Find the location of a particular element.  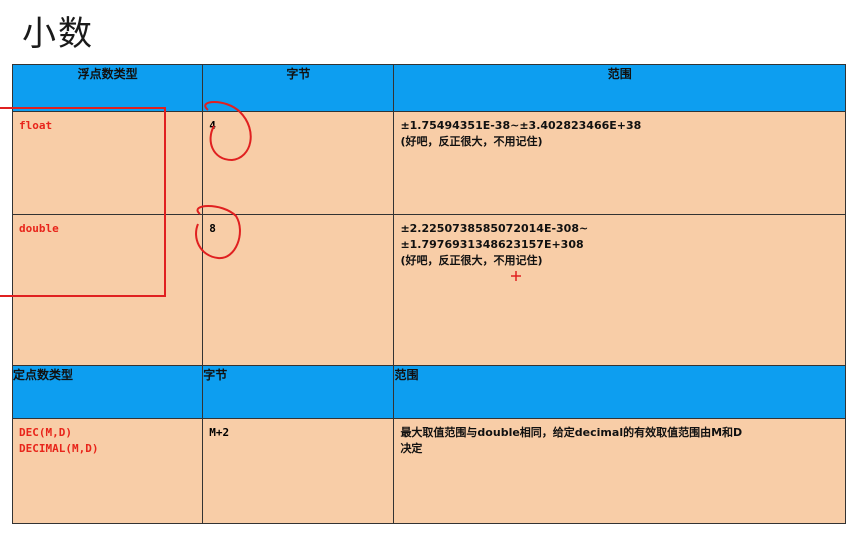

byte-size: 8 is located at coordinates (212, 228).